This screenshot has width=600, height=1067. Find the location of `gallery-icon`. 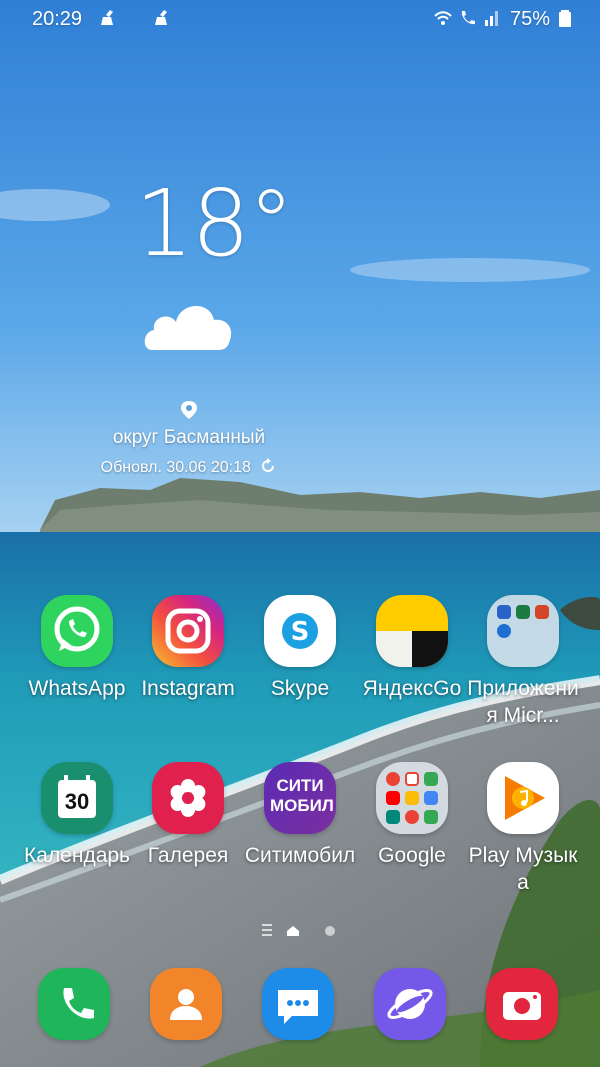

gallery-icon is located at coordinates (188, 798).